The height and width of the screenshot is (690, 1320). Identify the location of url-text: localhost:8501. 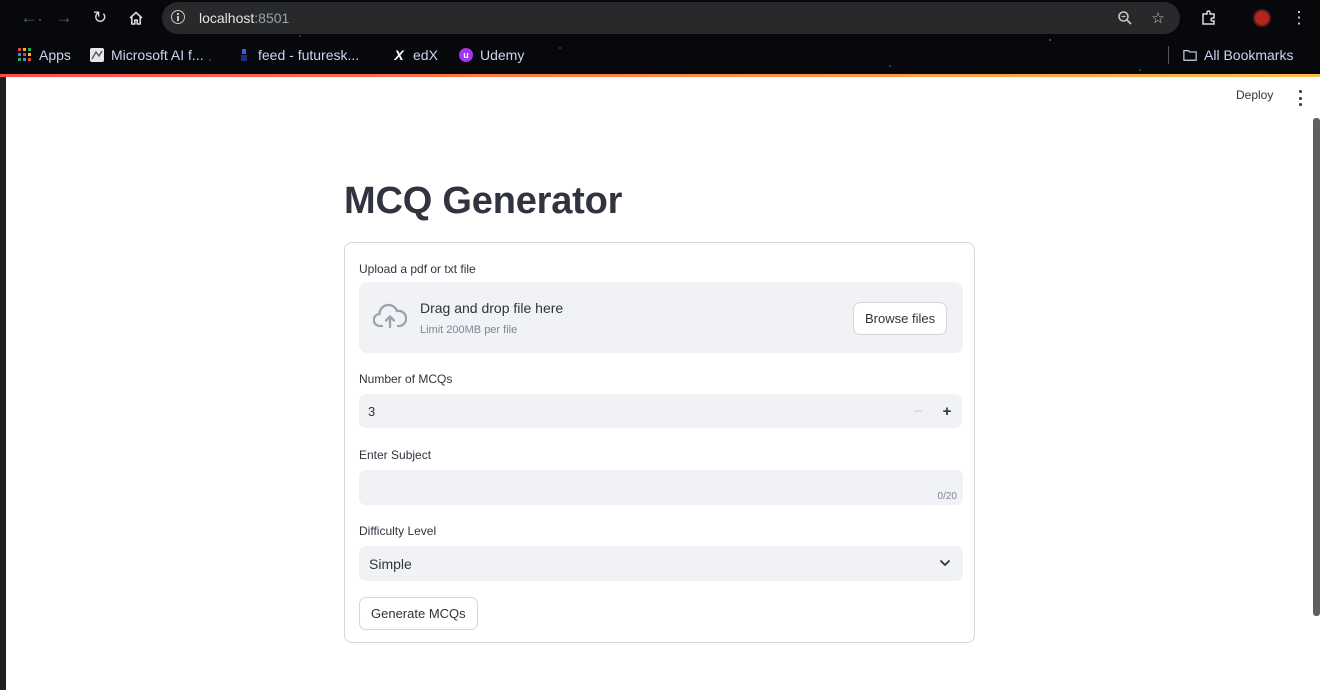
(244, 18).